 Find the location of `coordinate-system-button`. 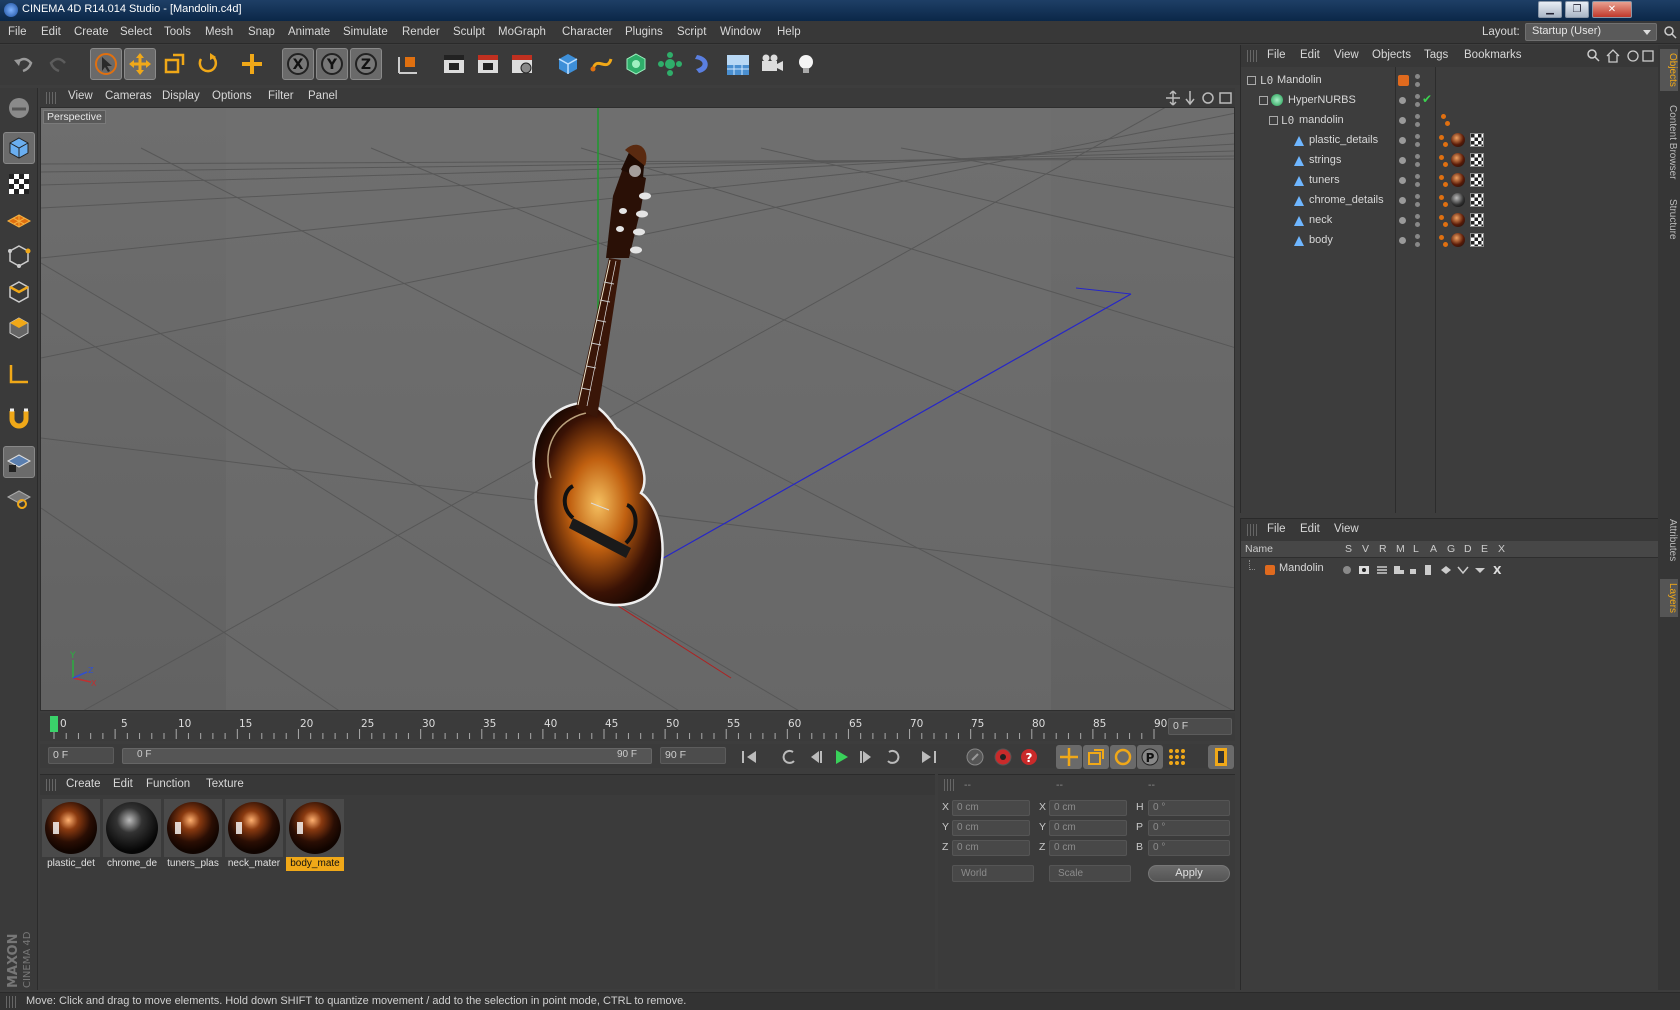

coordinate-system-button is located at coordinates (408, 64).